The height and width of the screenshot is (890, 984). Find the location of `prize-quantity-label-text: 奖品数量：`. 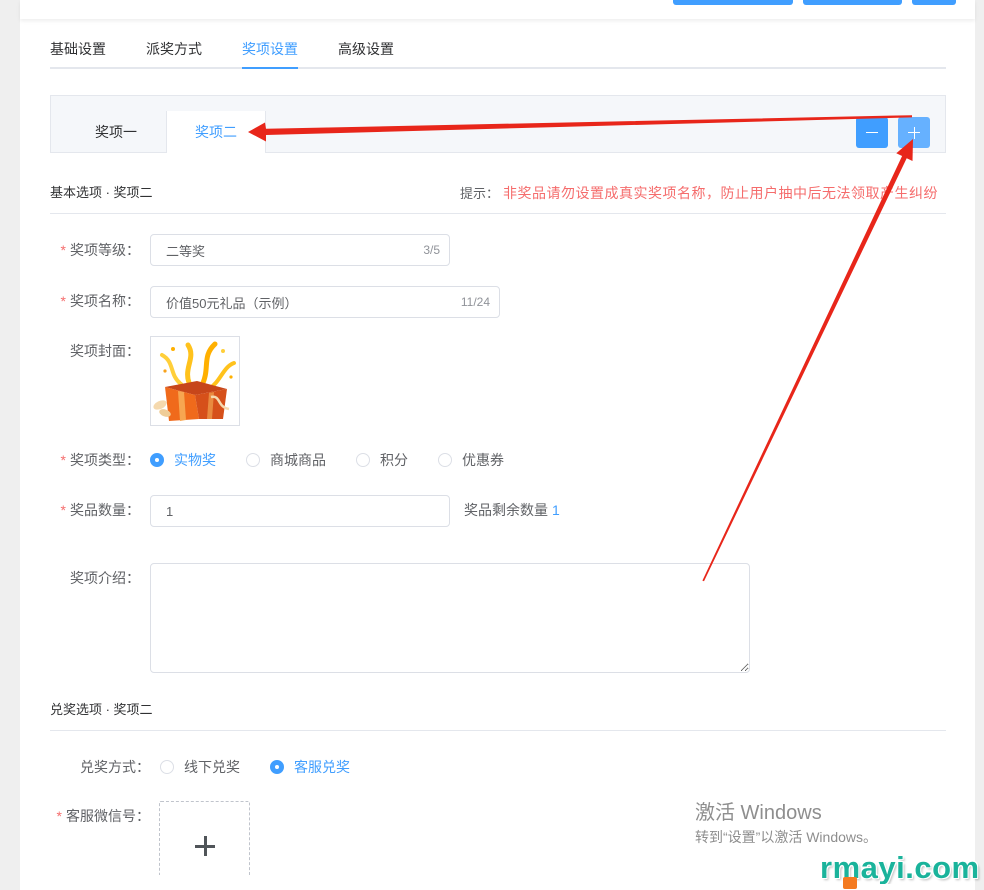

prize-quantity-label-text: 奖品数量： is located at coordinates (105, 510).